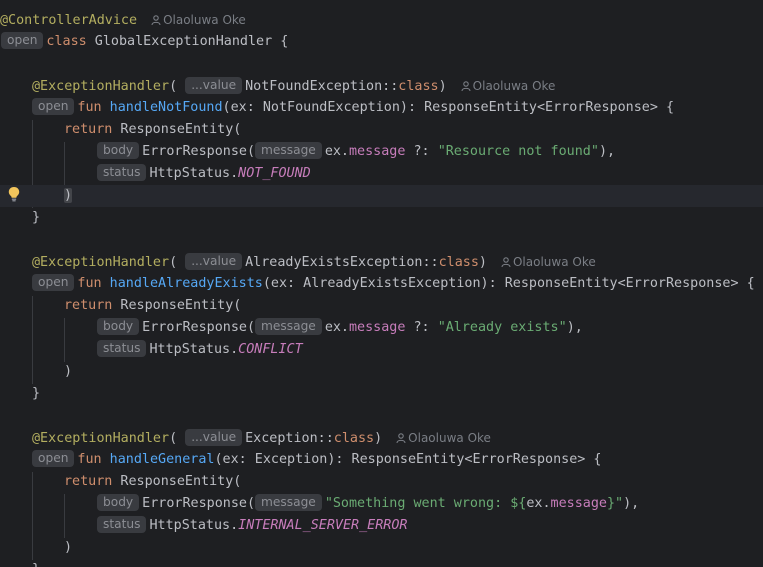 The height and width of the screenshot is (567, 763). What do you see at coordinates (421, 327) in the screenshot?
I see `operator: ?:` at bounding box center [421, 327].